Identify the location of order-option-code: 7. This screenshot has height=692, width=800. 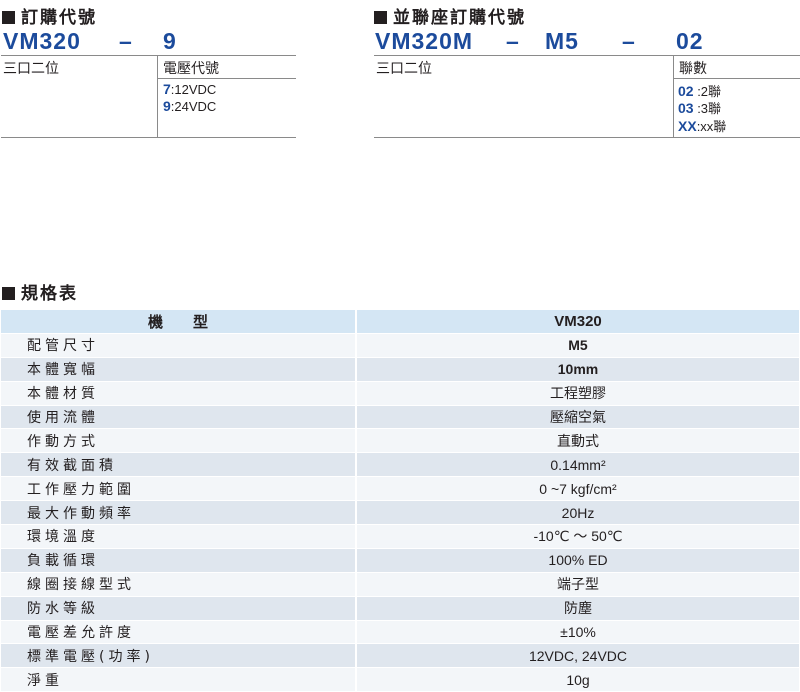
(167, 89).